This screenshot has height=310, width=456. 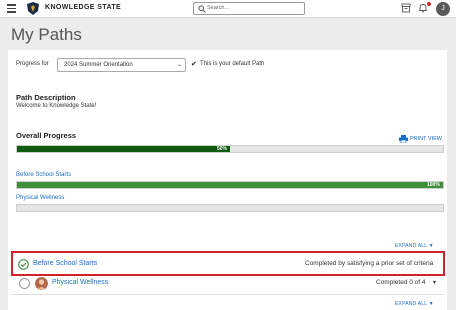 I want to click on section-progress-percent-before-school: 100%, so click(x=433, y=185).